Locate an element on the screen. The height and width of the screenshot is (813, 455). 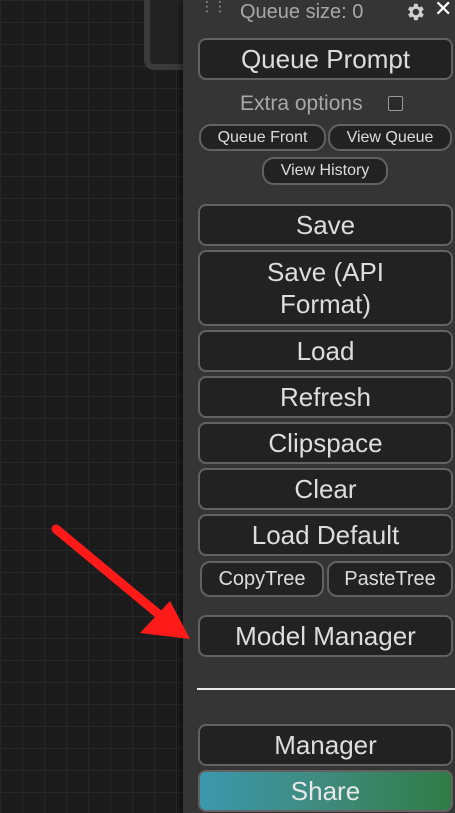
clipspace-button: Clipspace is located at coordinates (325, 443).